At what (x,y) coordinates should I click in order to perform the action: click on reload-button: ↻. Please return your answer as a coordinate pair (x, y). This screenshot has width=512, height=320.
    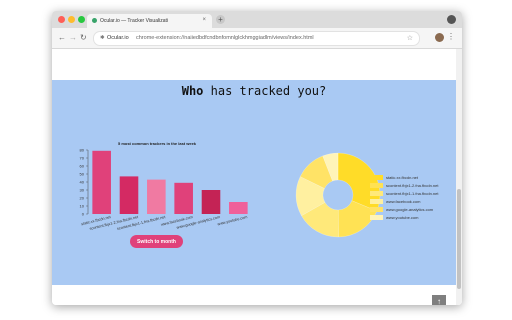
    Looking at the image, I should click on (83, 37).